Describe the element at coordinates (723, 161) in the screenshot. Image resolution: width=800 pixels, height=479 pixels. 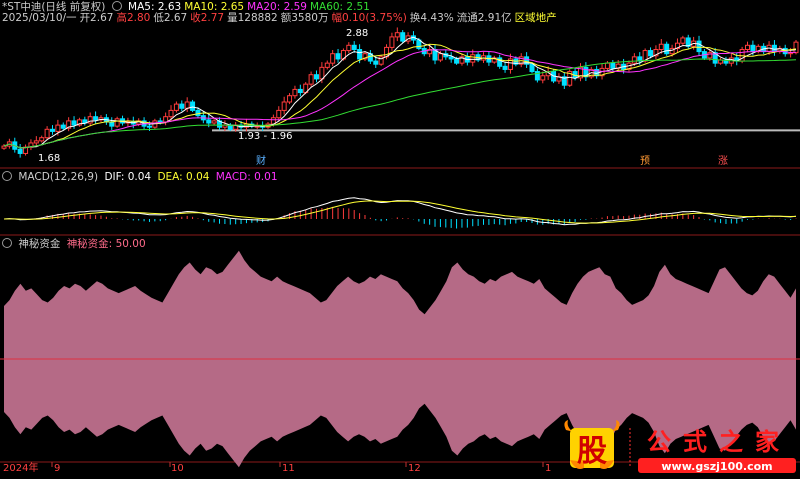
I see `event-marker-limit-up: 涨` at that location.